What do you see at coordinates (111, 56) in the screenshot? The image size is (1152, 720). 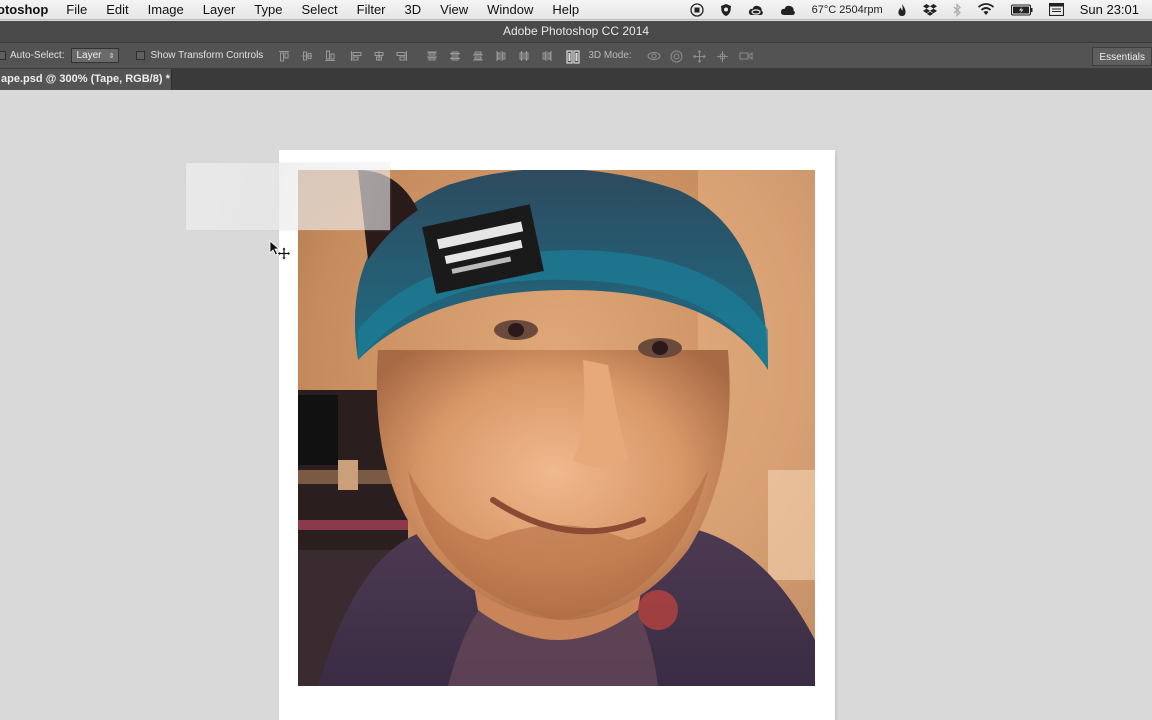 I see `dropdown-arrow-icon: ⇕` at bounding box center [111, 56].